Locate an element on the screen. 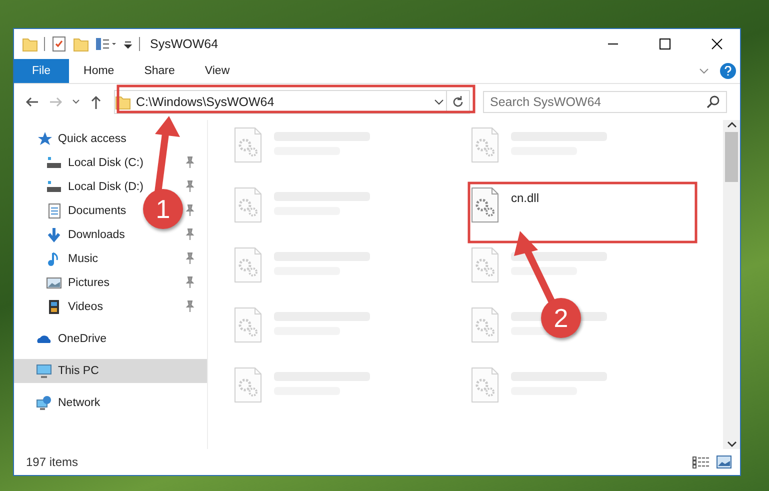 This screenshot has height=491, width=769. scrollbar is located at coordinates (731, 284).